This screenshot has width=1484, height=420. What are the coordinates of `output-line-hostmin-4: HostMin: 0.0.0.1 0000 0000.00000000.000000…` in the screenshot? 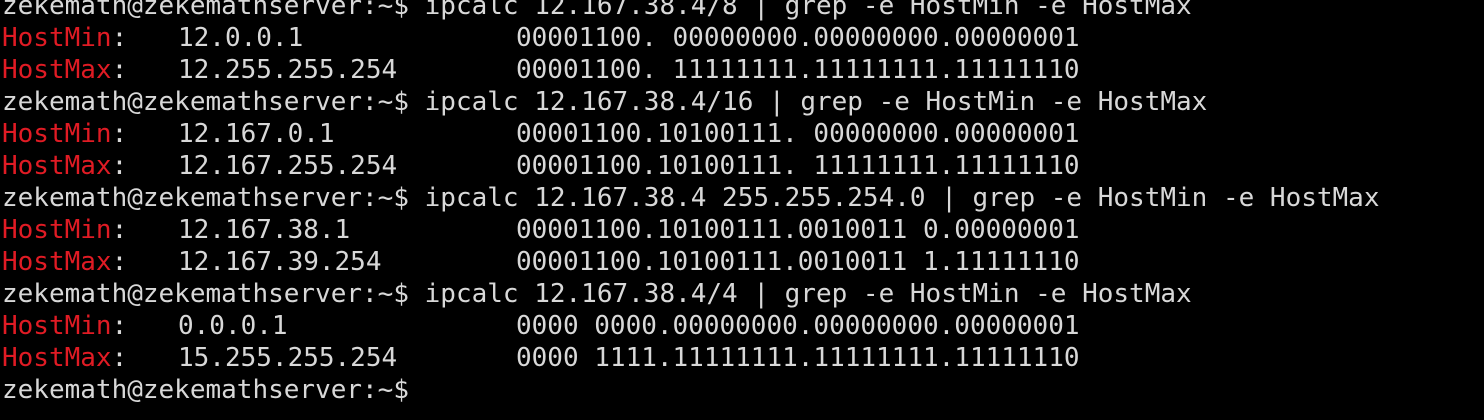 It's located at (541, 326).